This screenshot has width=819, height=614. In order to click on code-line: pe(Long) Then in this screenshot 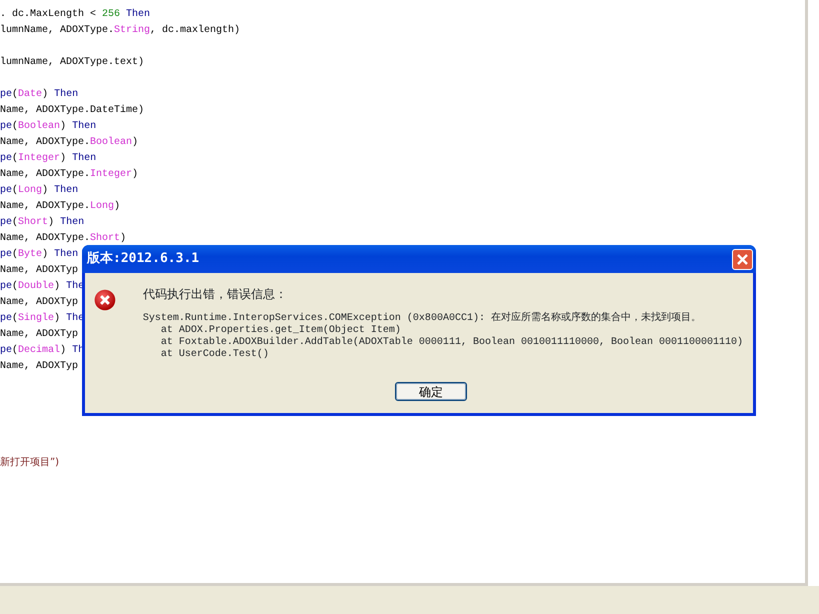, I will do `click(39, 190)`.